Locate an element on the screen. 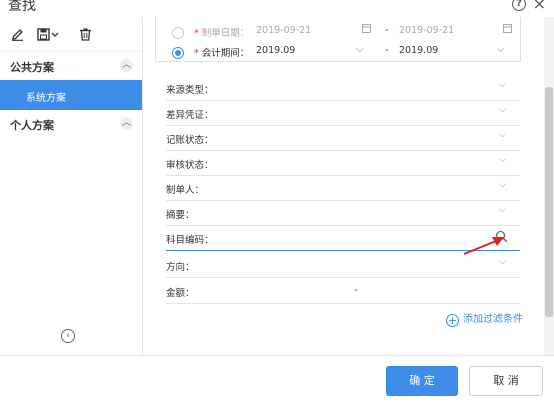 The height and width of the screenshot is (403, 554). filter-row-diff-voucher: 差异凭证： ⌵ is located at coordinates (343, 113).